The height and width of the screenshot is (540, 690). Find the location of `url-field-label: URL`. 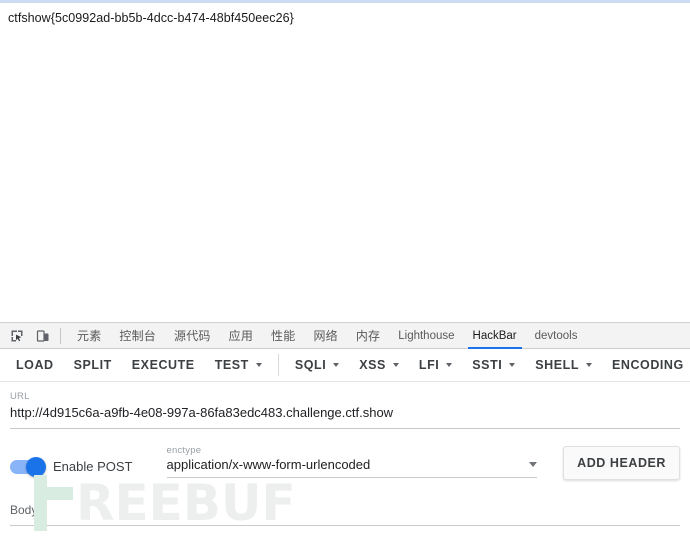

url-field-label: URL is located at coordinates (20, 396).